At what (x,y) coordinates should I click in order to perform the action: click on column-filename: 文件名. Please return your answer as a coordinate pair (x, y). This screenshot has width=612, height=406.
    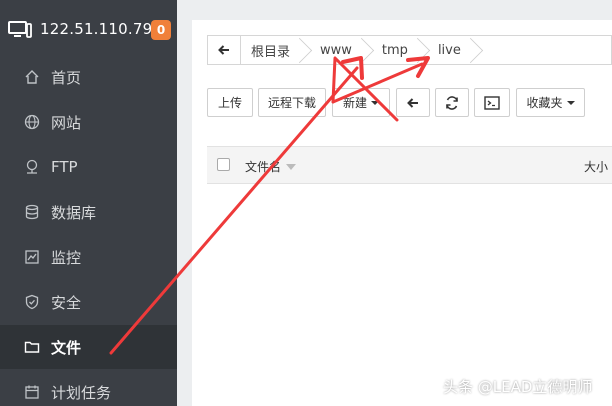
    Looking at the image, I should click on (271, 166).